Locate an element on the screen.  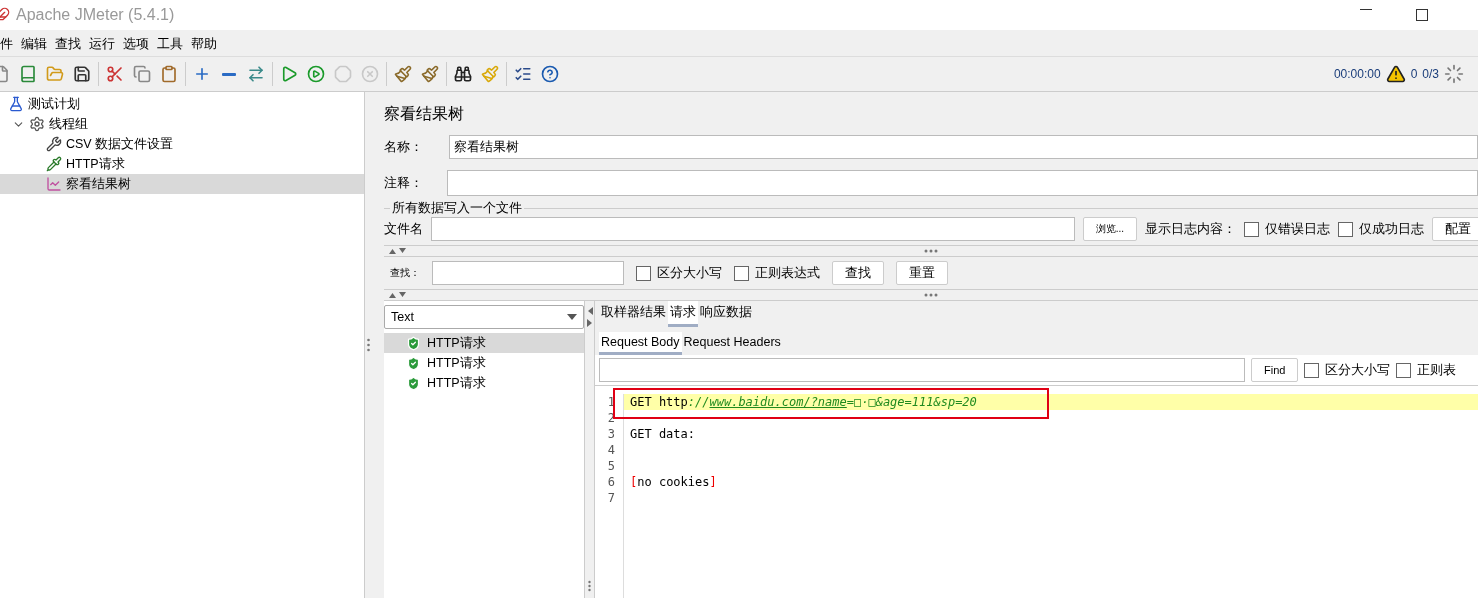
save-icon is located at coordinates (82, 74).